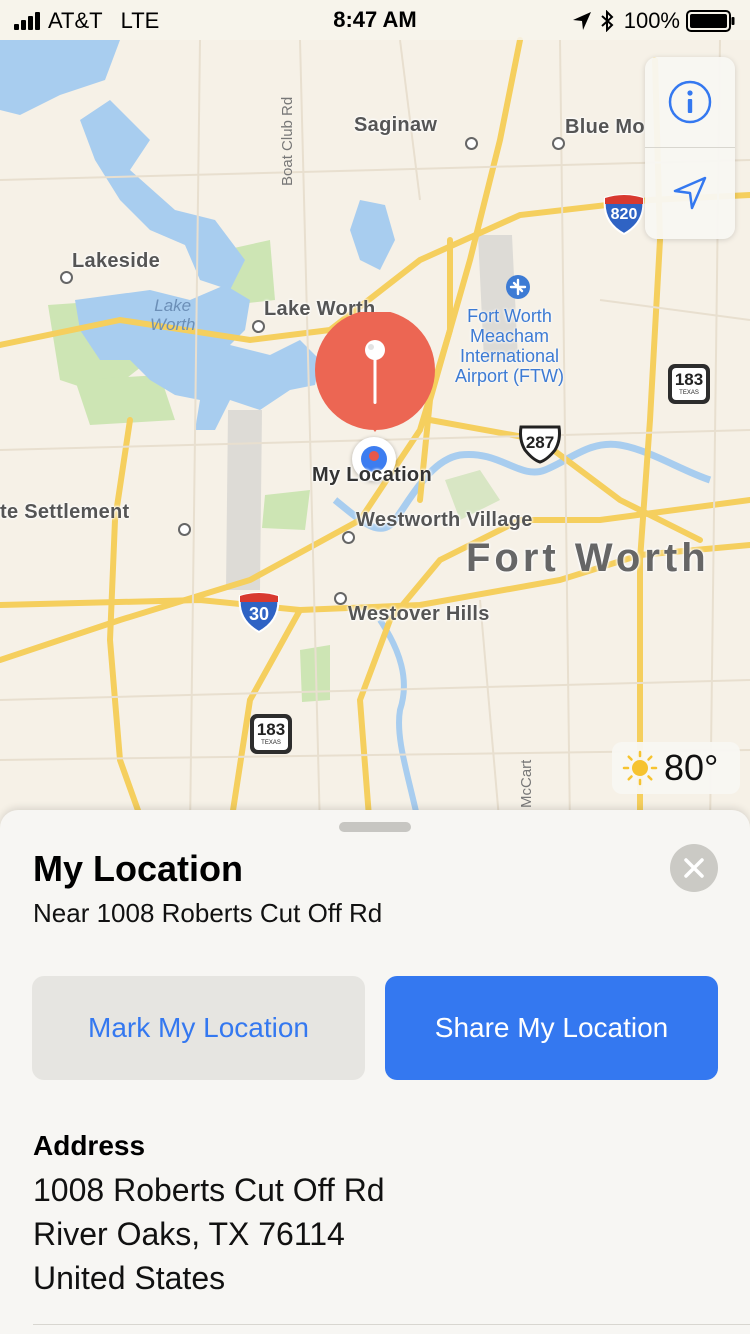  I want to click on info-button, so click(690, 102).